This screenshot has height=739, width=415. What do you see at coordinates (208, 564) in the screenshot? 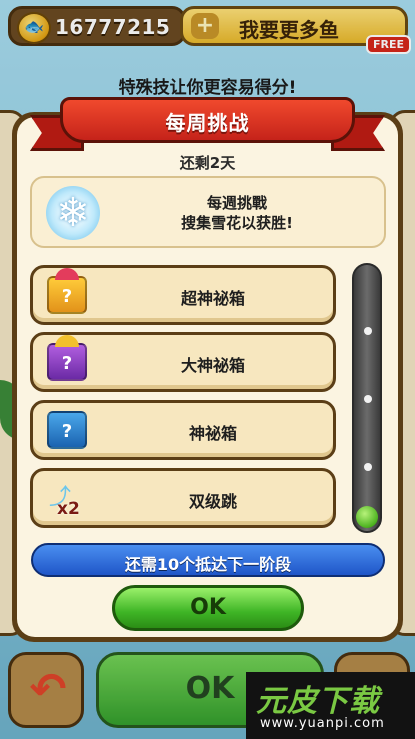
I see `progress-text: 还需10个抵达下一阶段` at bounding box center [208, 564].